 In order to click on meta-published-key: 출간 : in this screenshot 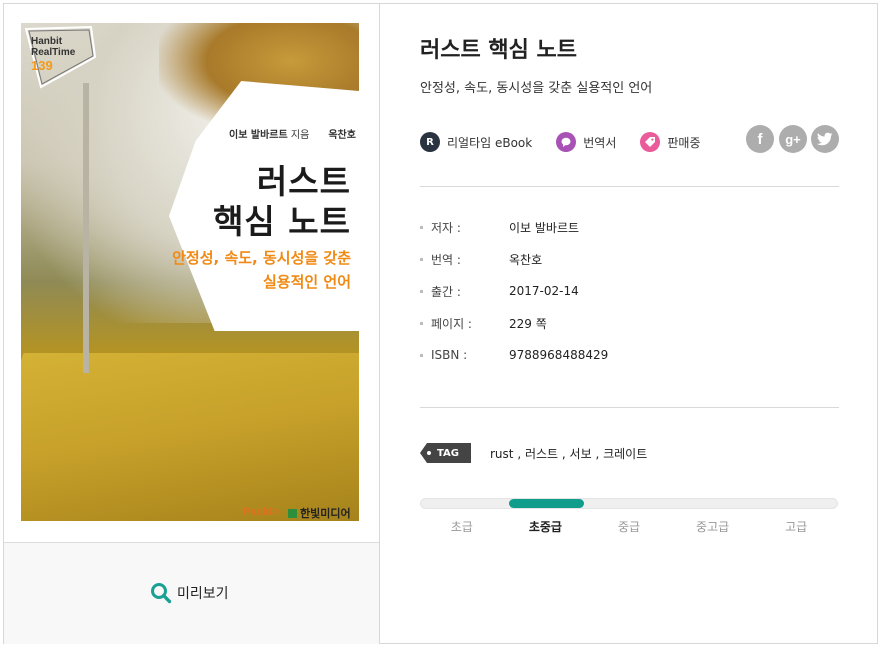, I will do `click(446, 291)`.